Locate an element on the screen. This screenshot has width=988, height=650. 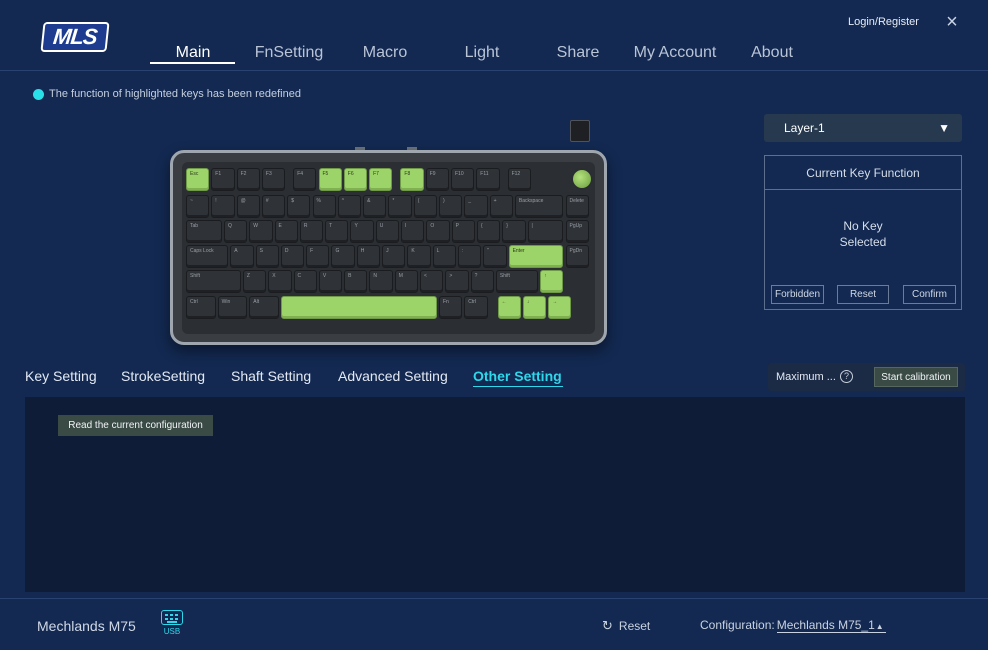
forbidden-button: Forbidden is located at coordinates (797, 294).